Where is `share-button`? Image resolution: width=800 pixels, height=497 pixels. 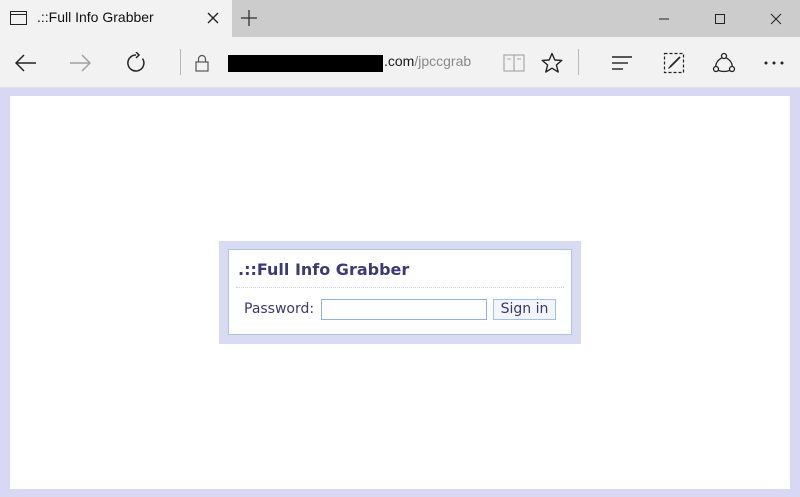
share-button is located at coordinates (724, 62).